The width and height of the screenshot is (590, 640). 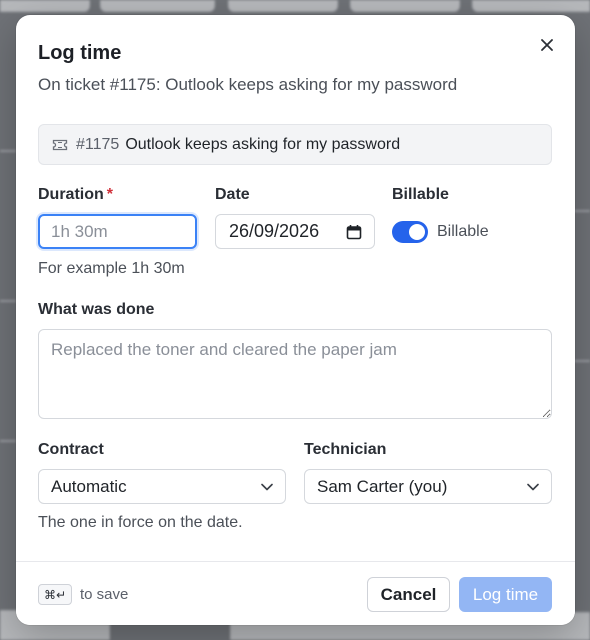 I want to click on ticket-id: #1175, so click(x=98, y=144).